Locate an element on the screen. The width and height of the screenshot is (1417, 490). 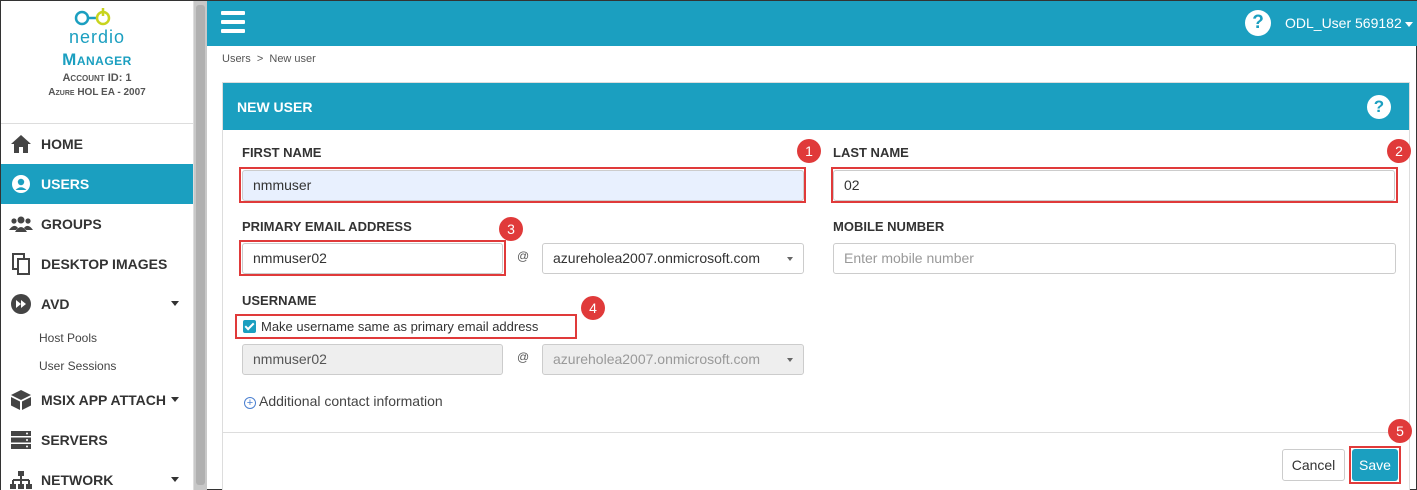
nerdio-logo-icon is located at coordinates (97, 17).